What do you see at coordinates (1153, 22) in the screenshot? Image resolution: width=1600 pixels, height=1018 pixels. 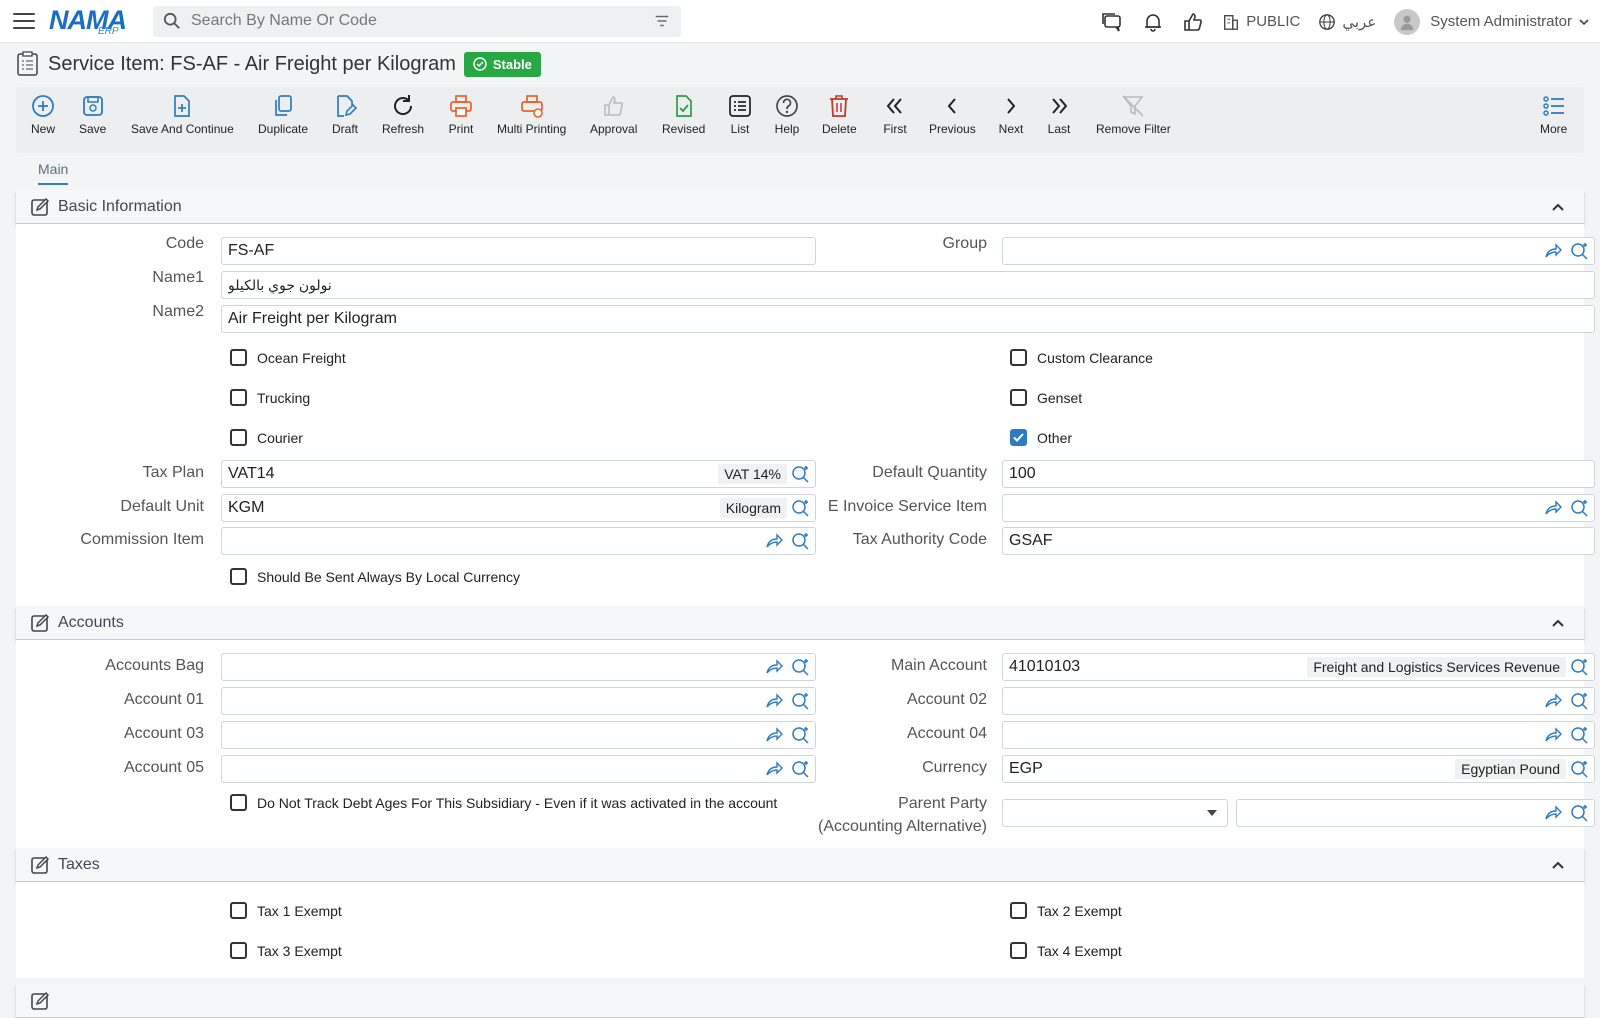 I see `bell-icon` at bounding box center [1153, 22].